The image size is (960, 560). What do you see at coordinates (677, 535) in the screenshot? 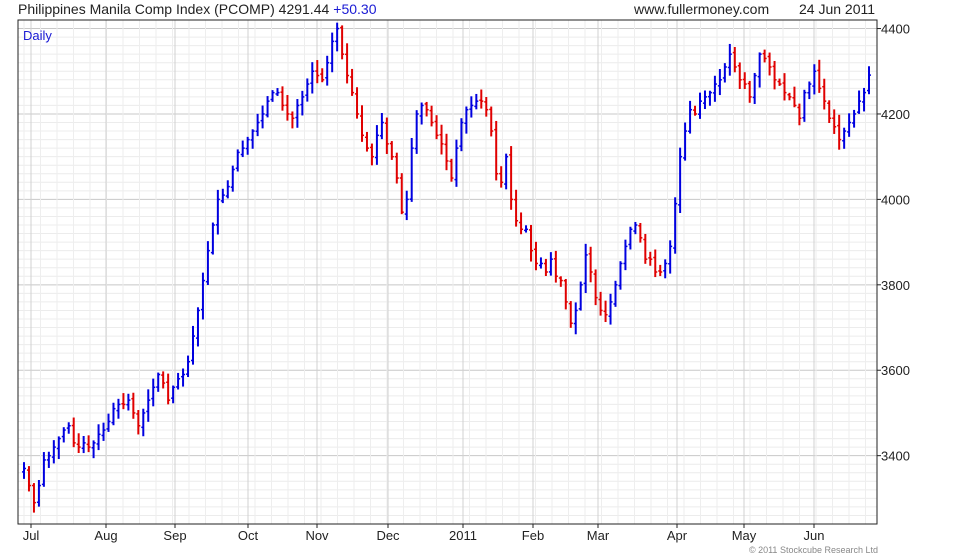
I see `x-tick-label: Apr` at bounding box center [677, 535].